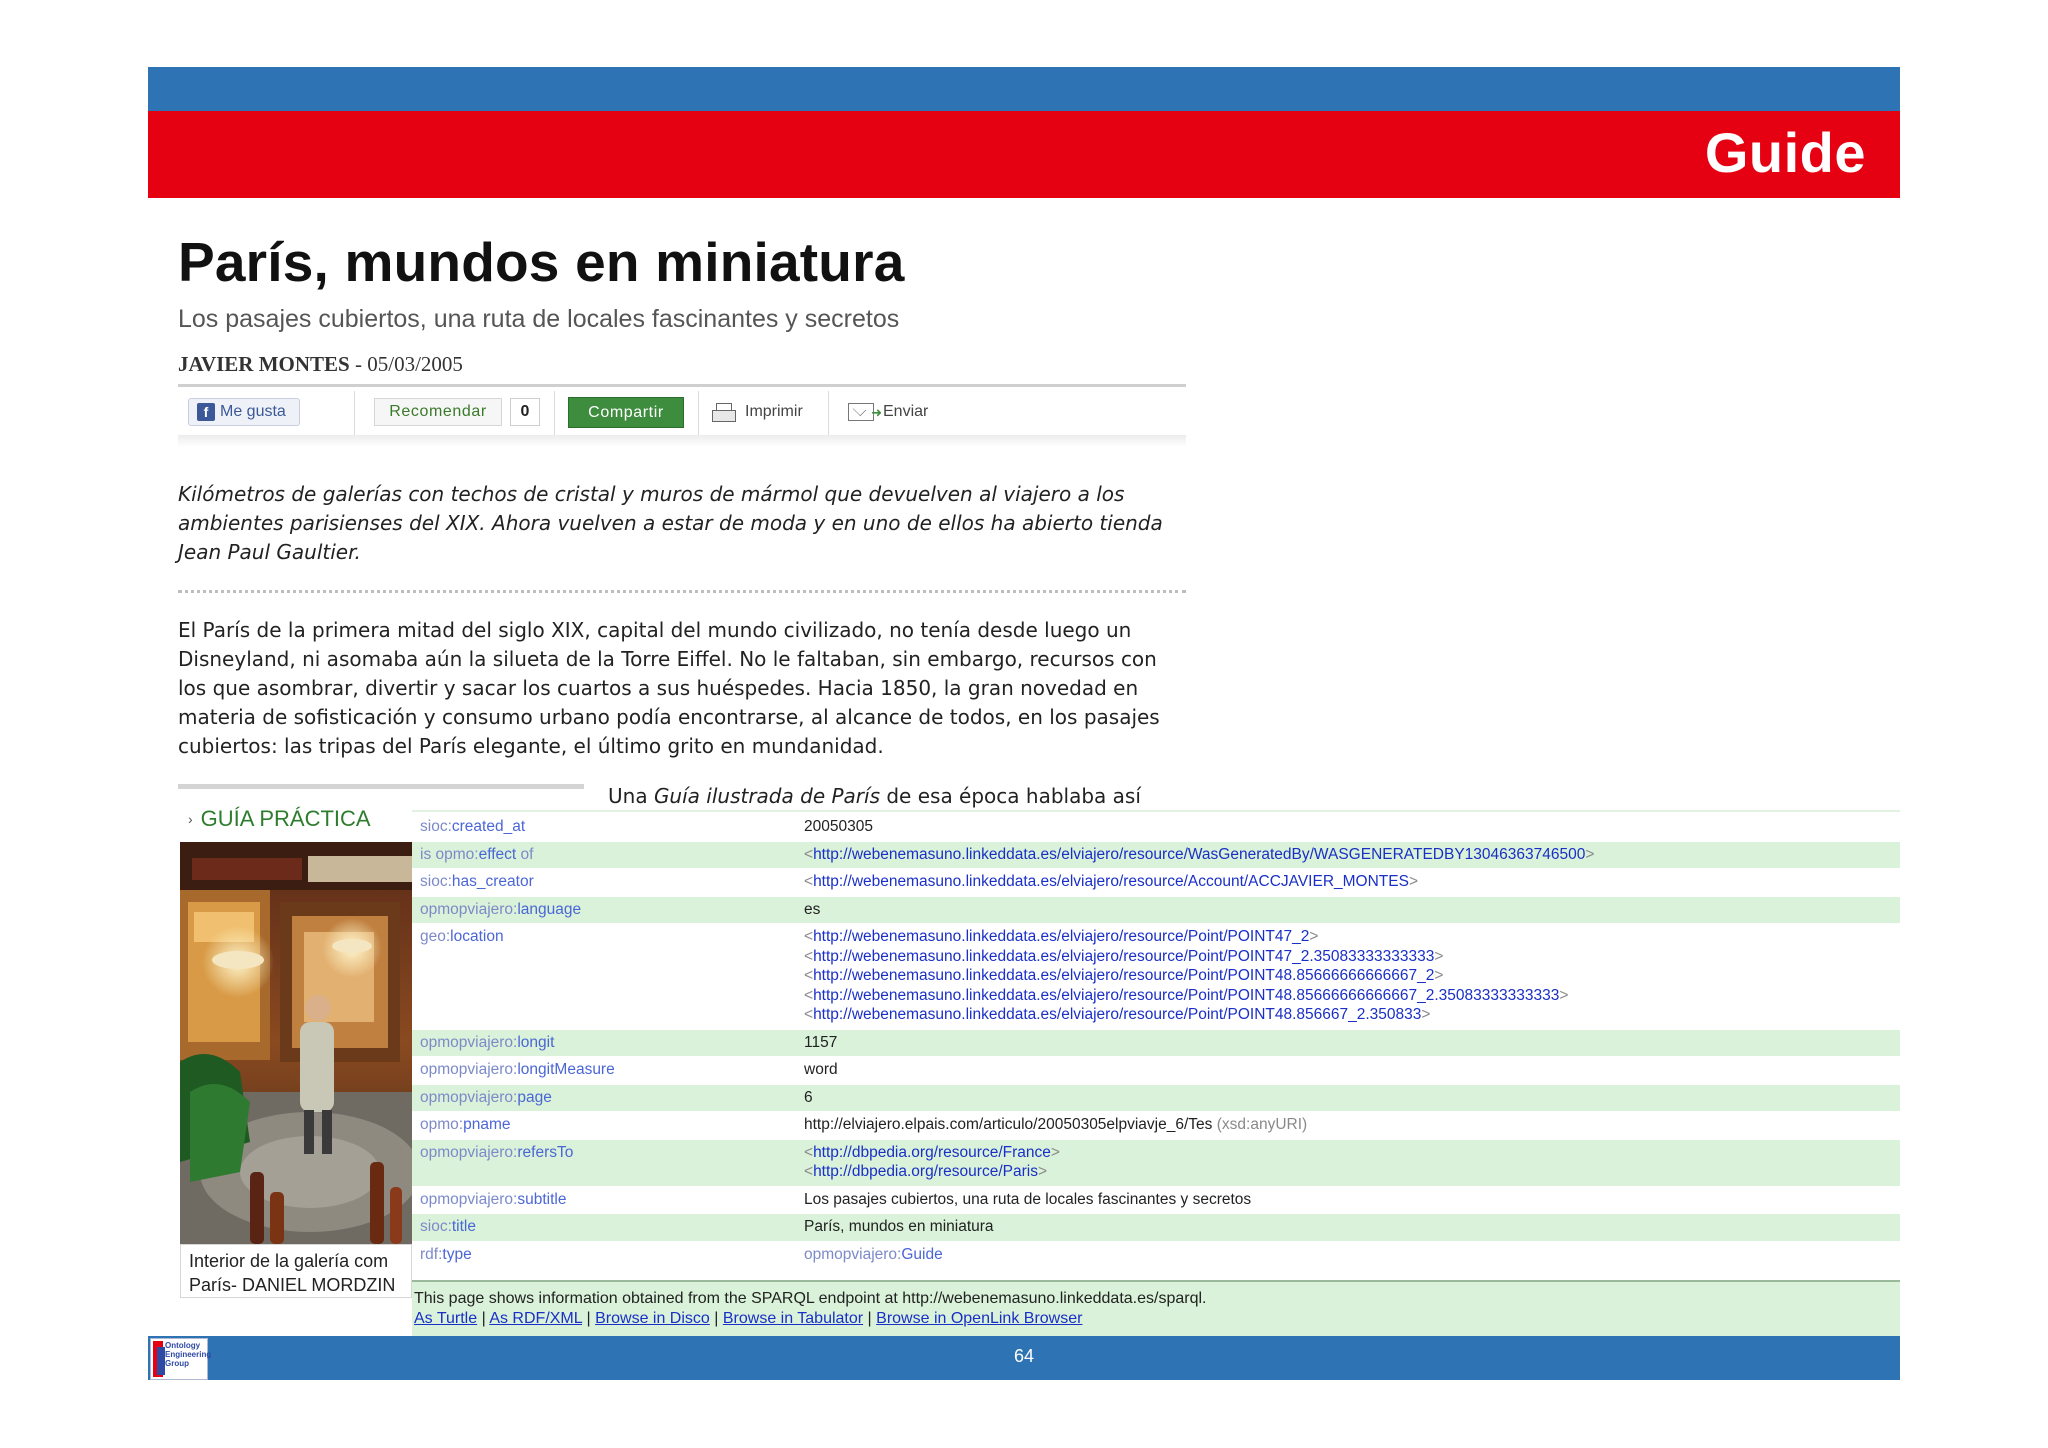 The height and width of the screenshot is (1448, 2048). What do you see at coordinates (888, 412) in the screenshot?
I see `send-button: Enviar` at bounding box center [888, 412].